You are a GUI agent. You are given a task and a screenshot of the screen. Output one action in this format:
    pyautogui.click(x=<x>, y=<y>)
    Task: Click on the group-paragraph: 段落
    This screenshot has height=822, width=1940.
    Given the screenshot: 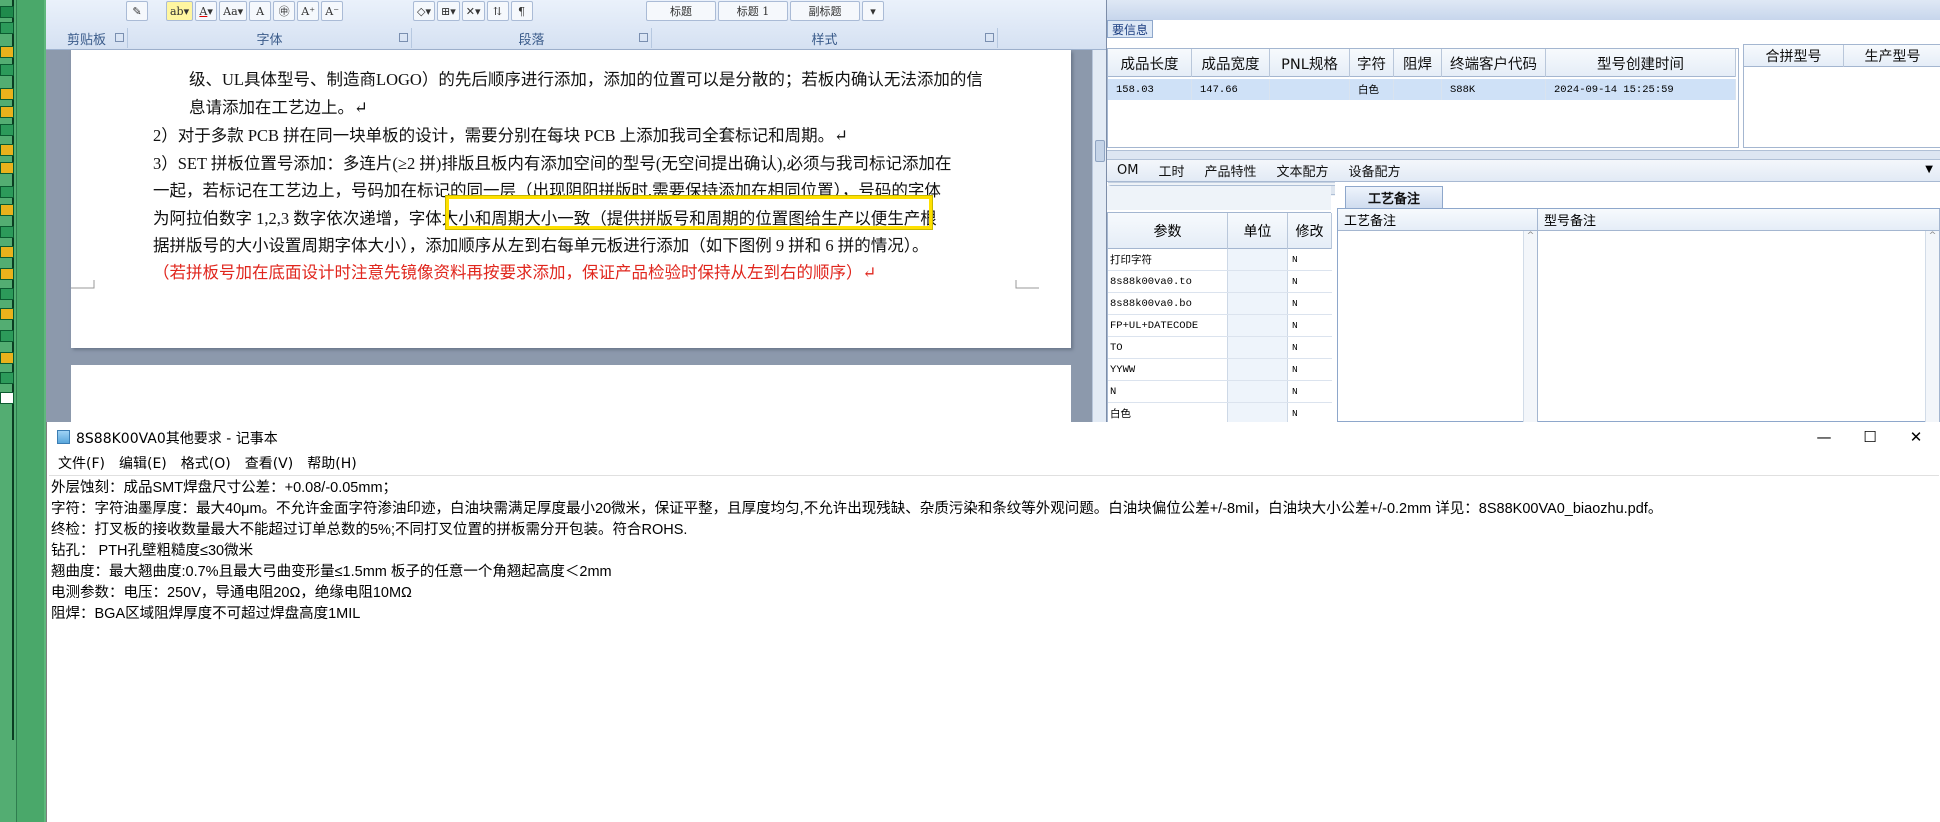 What is the action you would take?
    pyautogui.click(x=532, y=38)
    